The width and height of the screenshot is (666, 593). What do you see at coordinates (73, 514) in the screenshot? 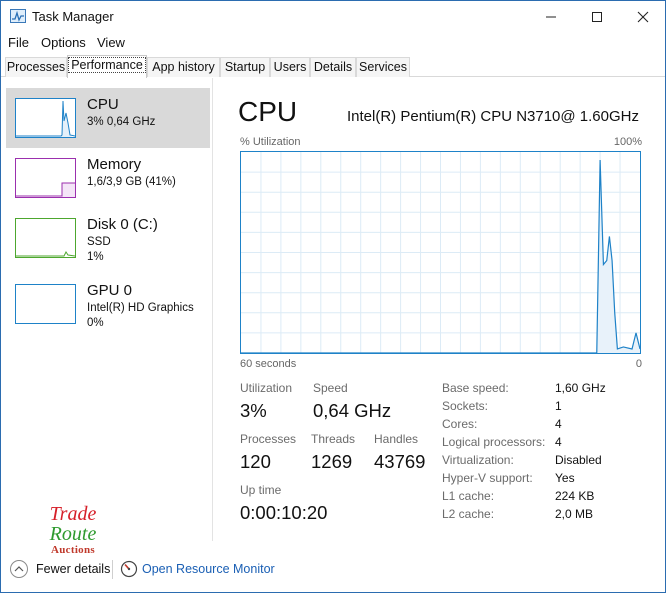
I see `logo-line-1: Trade` at bounding box center [73, 514].